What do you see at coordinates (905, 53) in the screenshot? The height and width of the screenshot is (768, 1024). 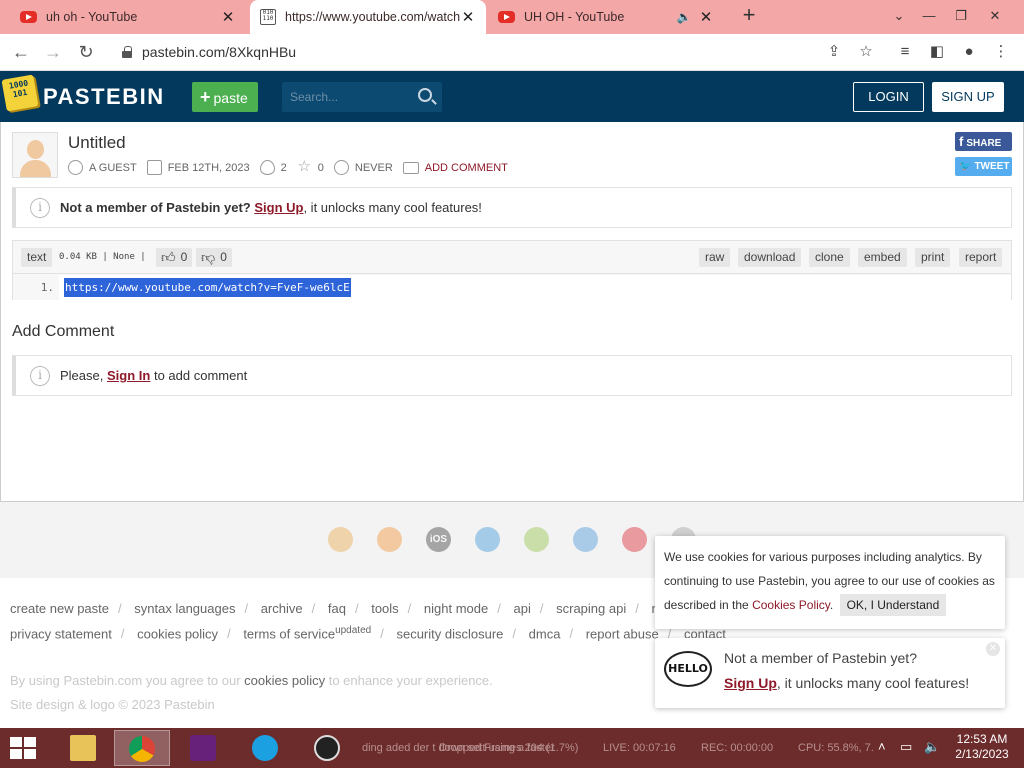 I see `reading-list-icon: ≡` at bounding box center [905, 53].